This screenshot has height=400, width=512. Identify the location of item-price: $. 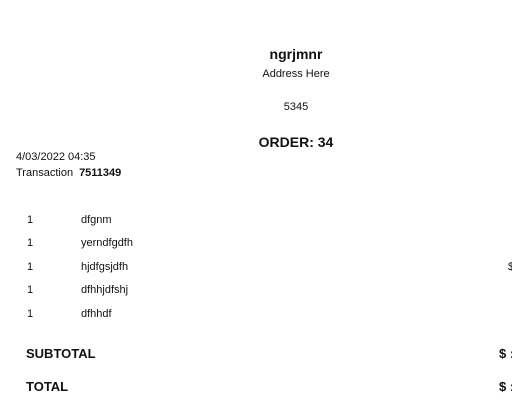
(510, 266).